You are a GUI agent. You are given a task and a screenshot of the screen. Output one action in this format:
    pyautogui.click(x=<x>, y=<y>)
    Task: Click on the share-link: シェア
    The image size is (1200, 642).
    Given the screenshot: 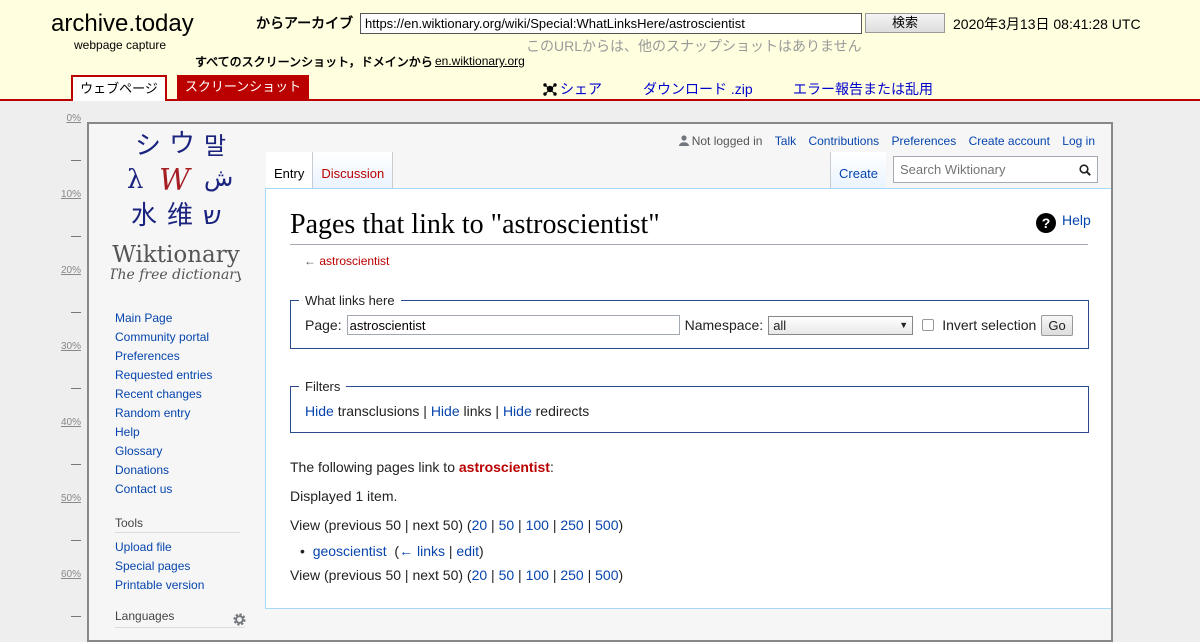 What is the action you would take?
    pyautogui.click(x=572, y=89)
    